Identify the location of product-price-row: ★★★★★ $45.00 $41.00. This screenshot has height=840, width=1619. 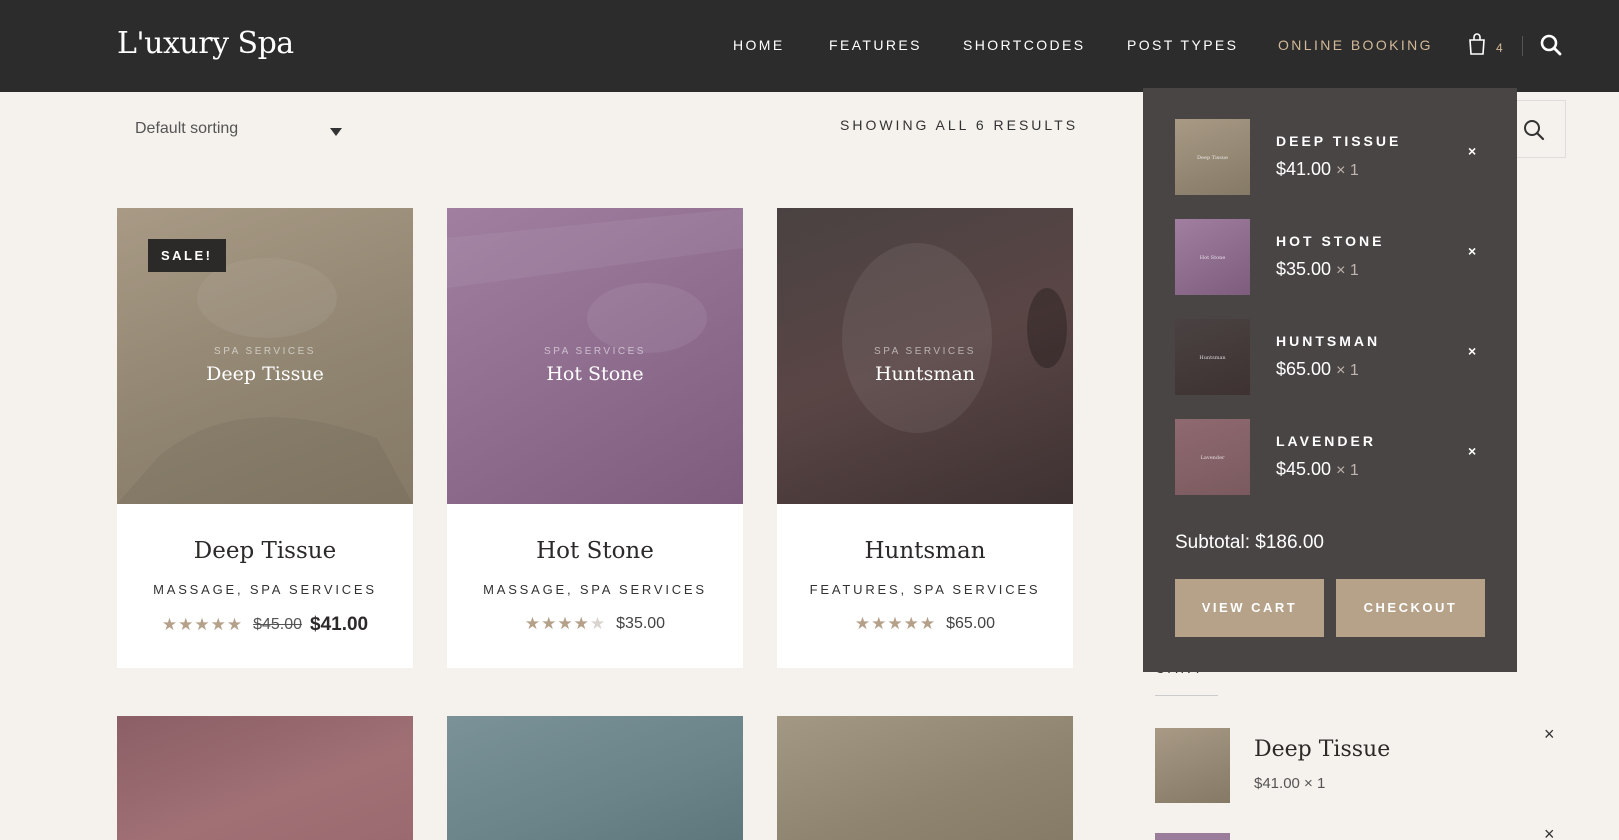
(265, 625).